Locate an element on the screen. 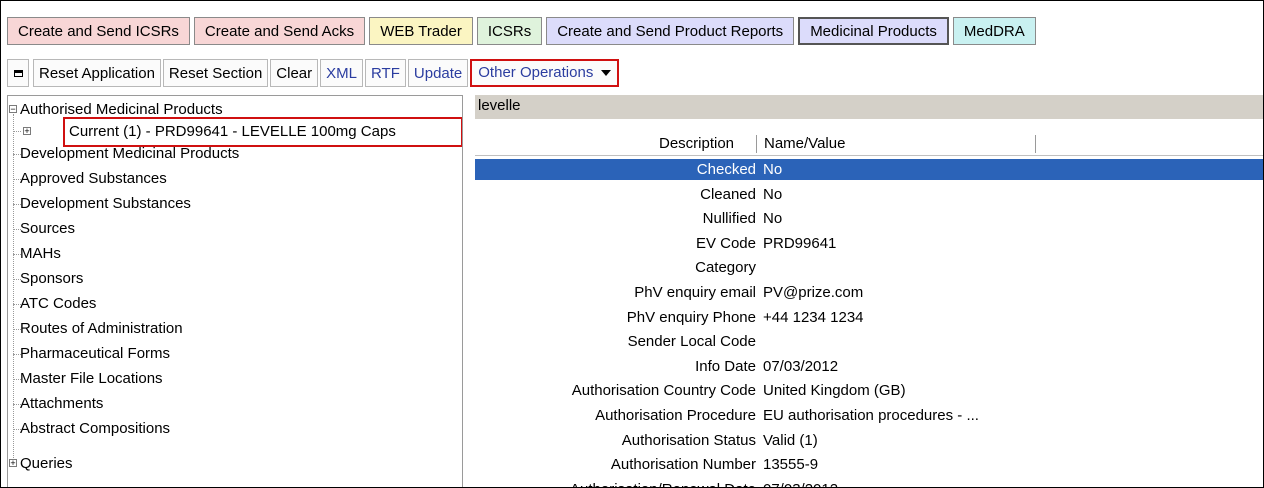 The width and height of the screenshot is (1264, 488). detail-label: Cleaned is located at coordinates (728, 194).